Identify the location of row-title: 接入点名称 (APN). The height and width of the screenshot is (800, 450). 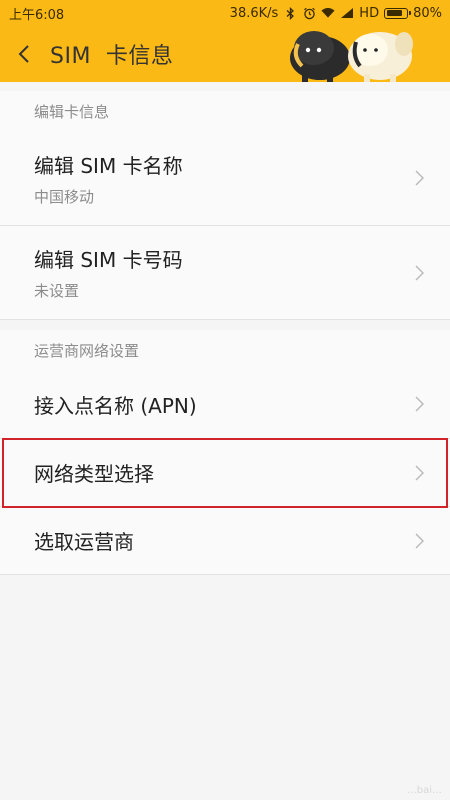
(115, 405).